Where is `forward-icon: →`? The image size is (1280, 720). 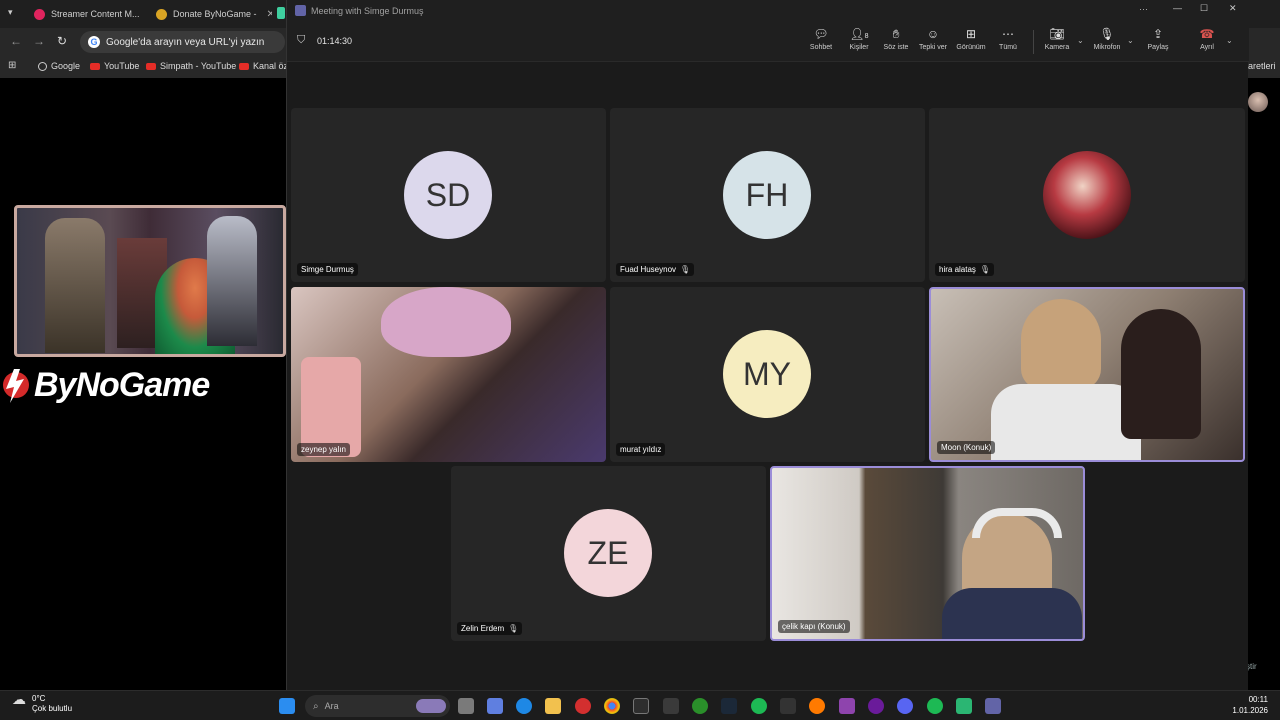
forward-icon: → is located at coordinates (39, 41).